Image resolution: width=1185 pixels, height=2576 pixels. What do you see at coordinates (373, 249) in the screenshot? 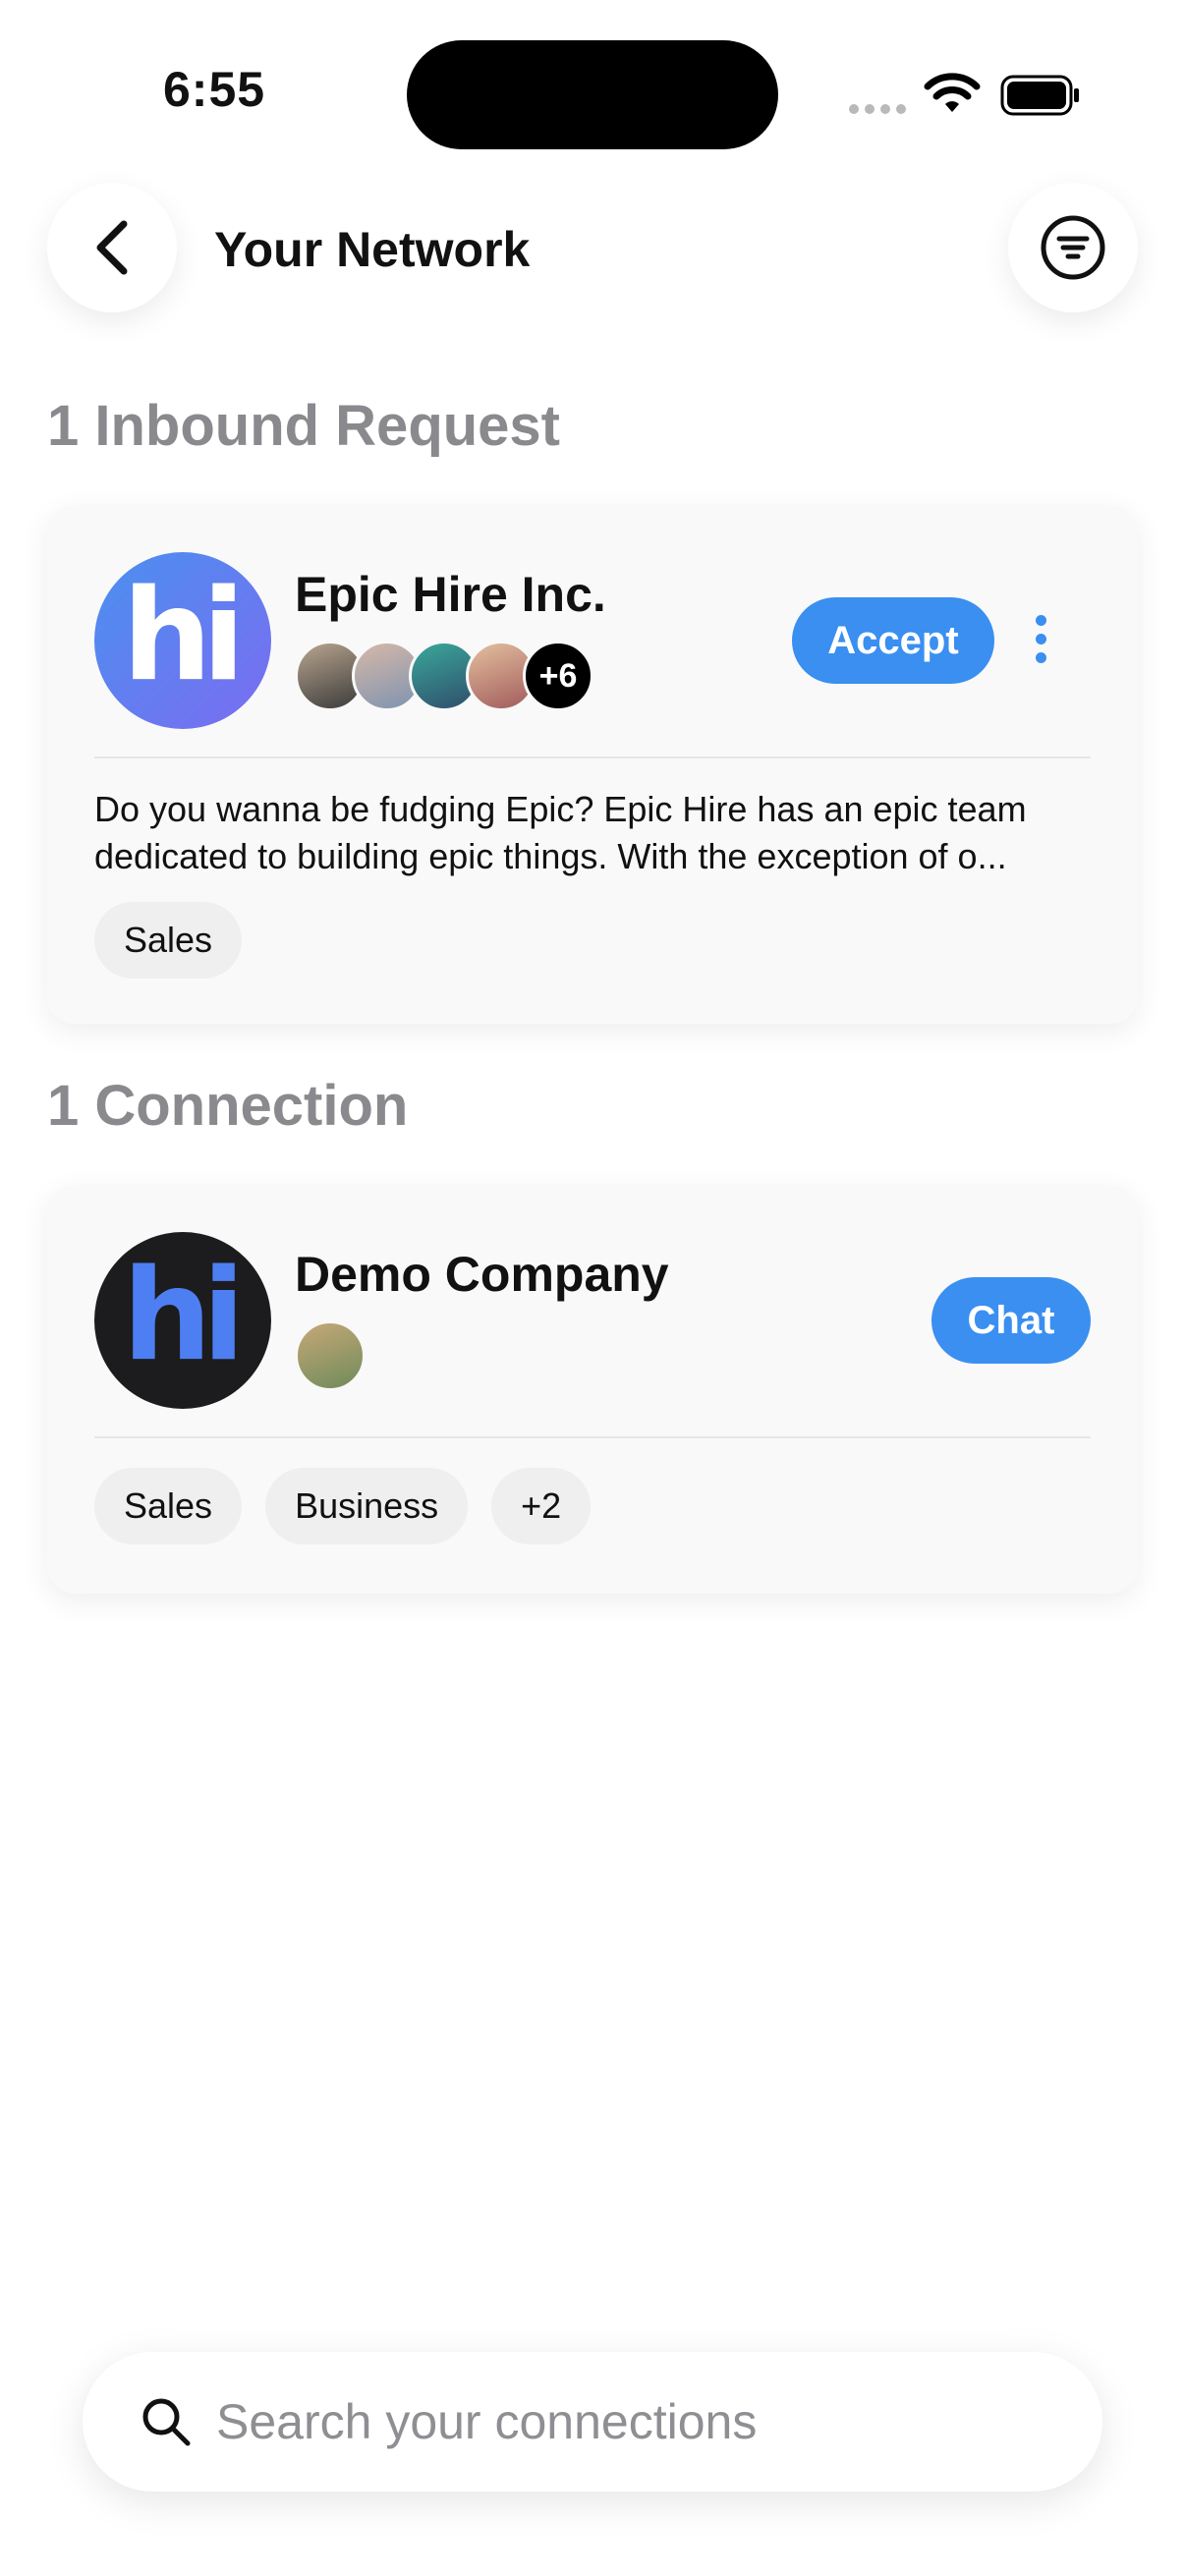
I see `page-title: Your Network` at bounding box center [373, 249].